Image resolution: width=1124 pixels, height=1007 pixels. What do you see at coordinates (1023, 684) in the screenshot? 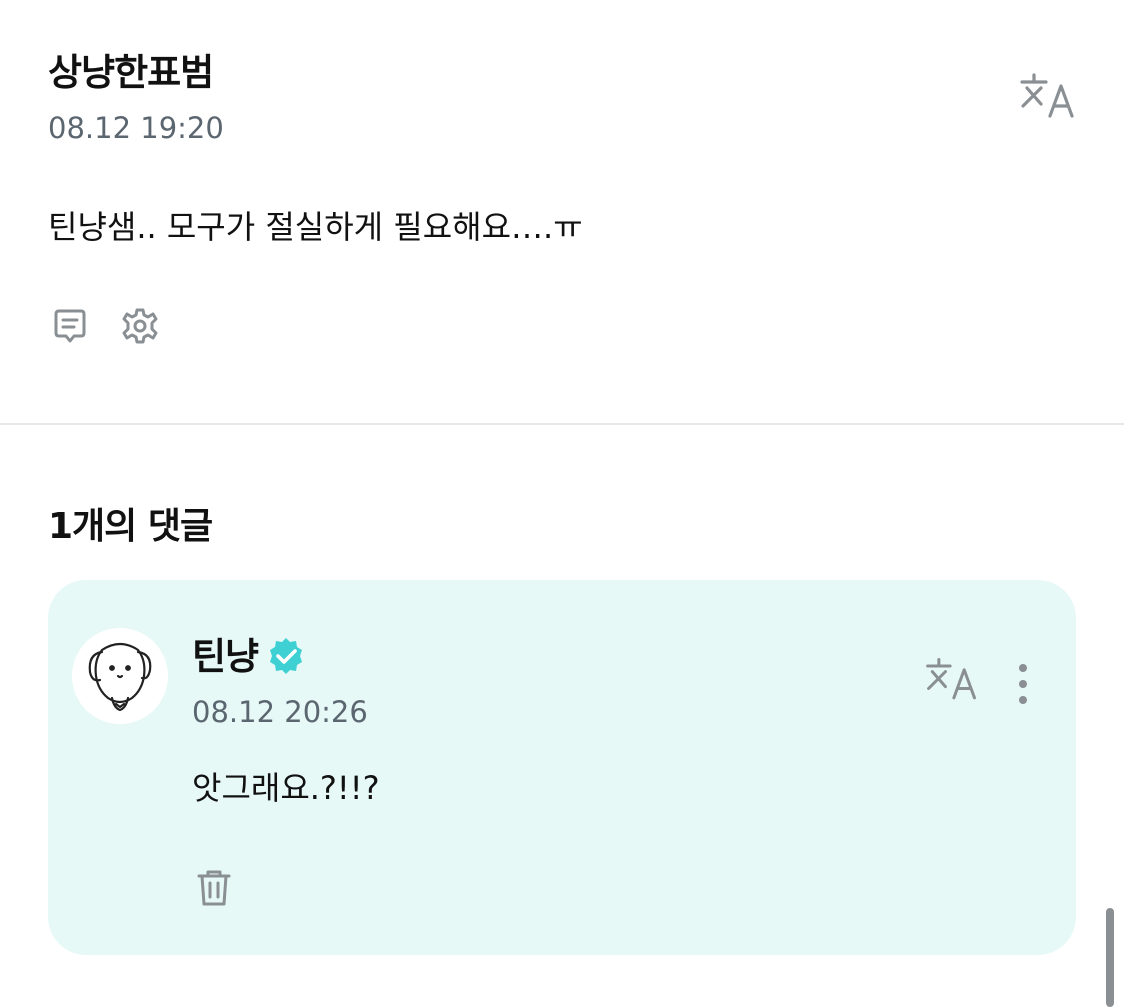
I see `more-vertical-icon` at bounding box center [1023, 684].